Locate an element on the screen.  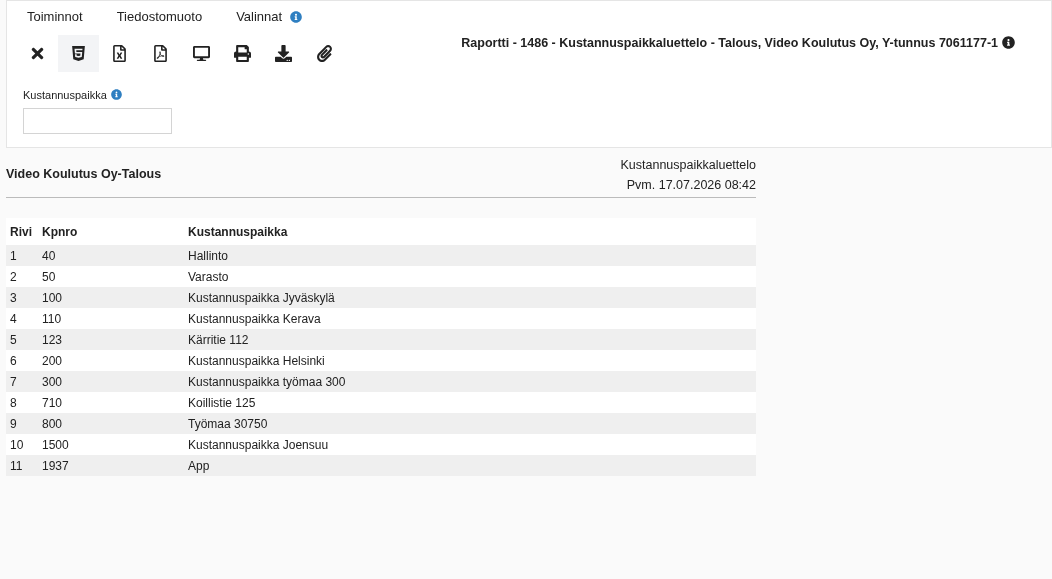
table-cell-text: 10 is located at coordinates (17, 445).